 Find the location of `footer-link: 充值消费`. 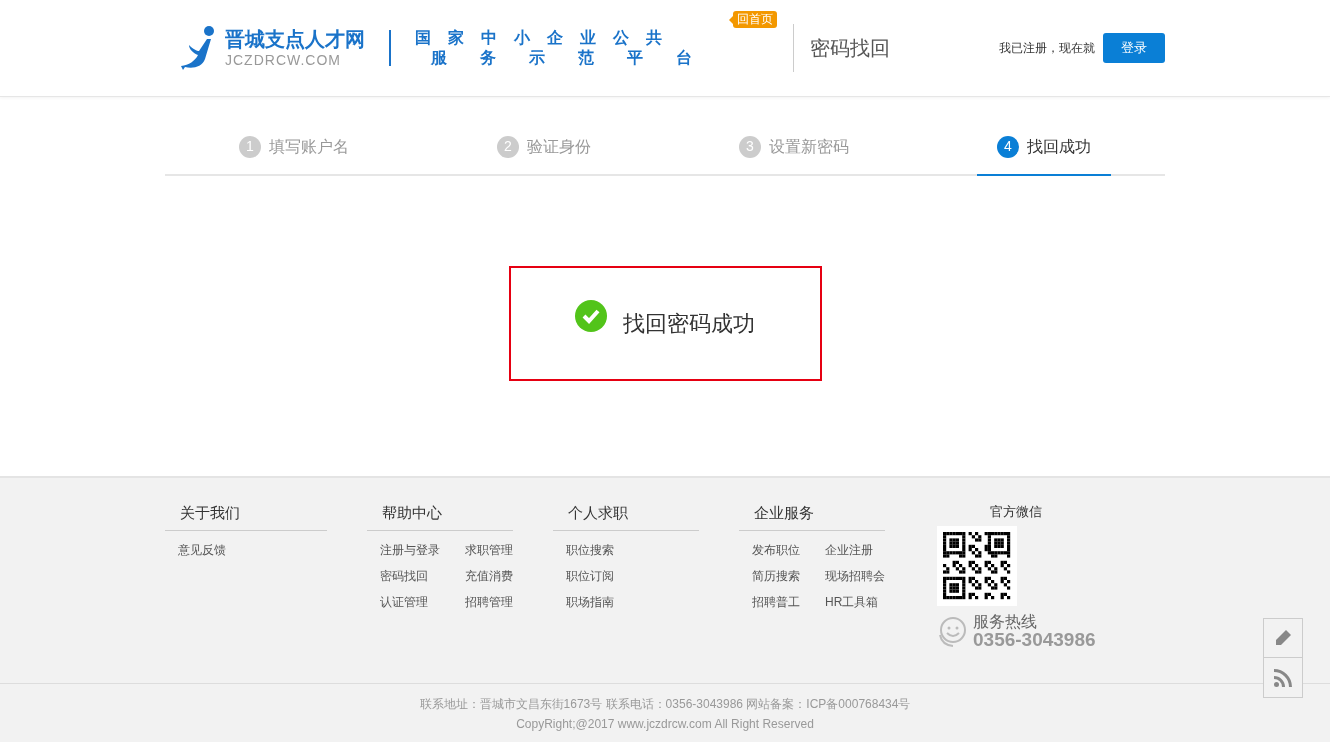

footer-link: 充值消费 is located at coordinates (489, 575).